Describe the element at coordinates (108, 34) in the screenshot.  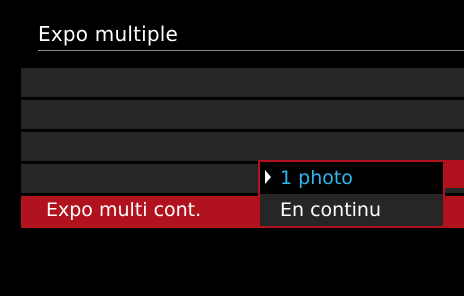
I see `page-title: Expo multiple` at that location.